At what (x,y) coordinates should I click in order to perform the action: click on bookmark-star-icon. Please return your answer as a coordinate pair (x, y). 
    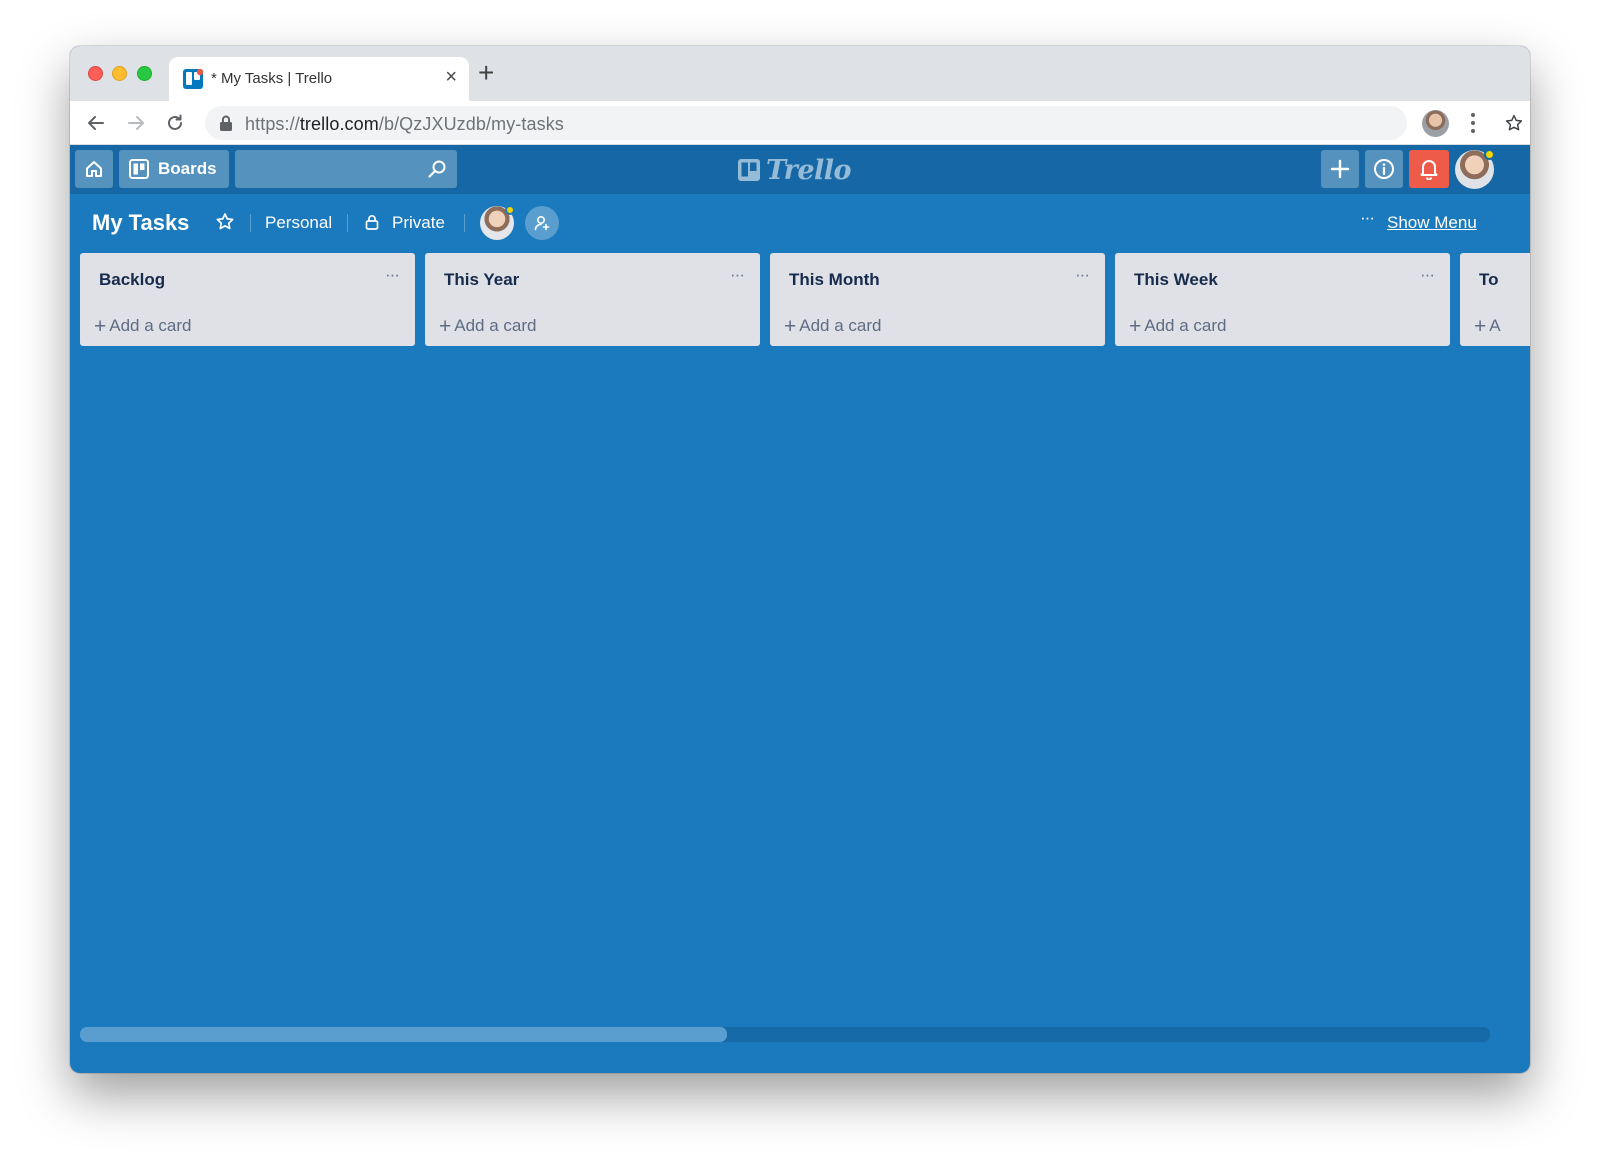
    Looking at the image, I should click on (1514, 123).